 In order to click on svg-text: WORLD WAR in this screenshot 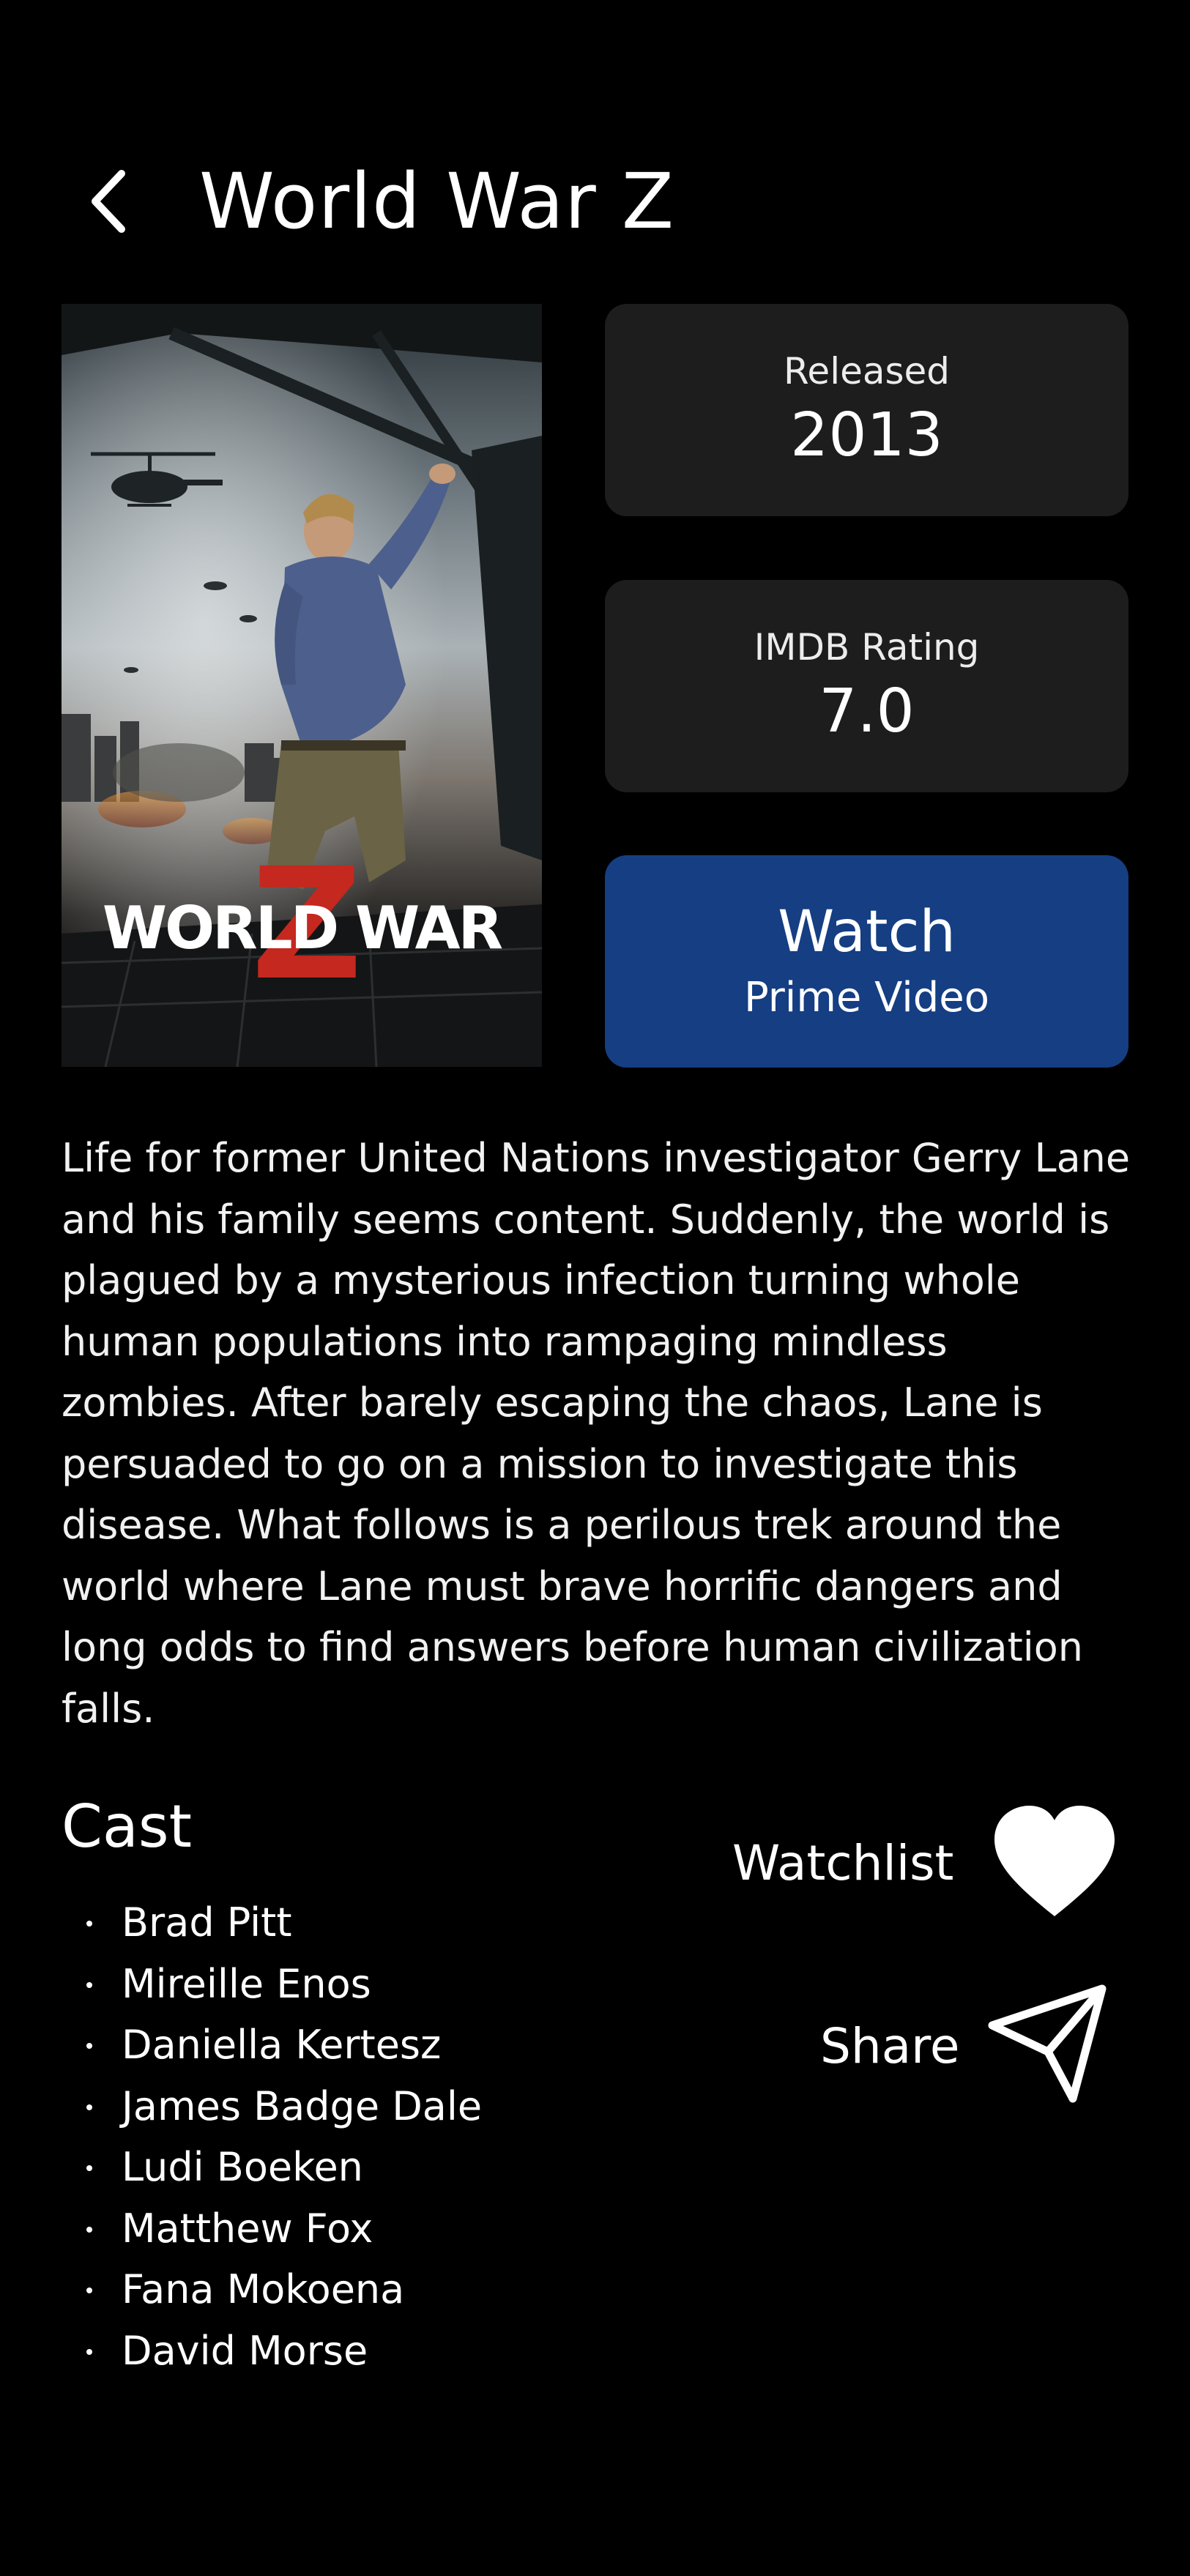, I will do `click(302, 928)`.